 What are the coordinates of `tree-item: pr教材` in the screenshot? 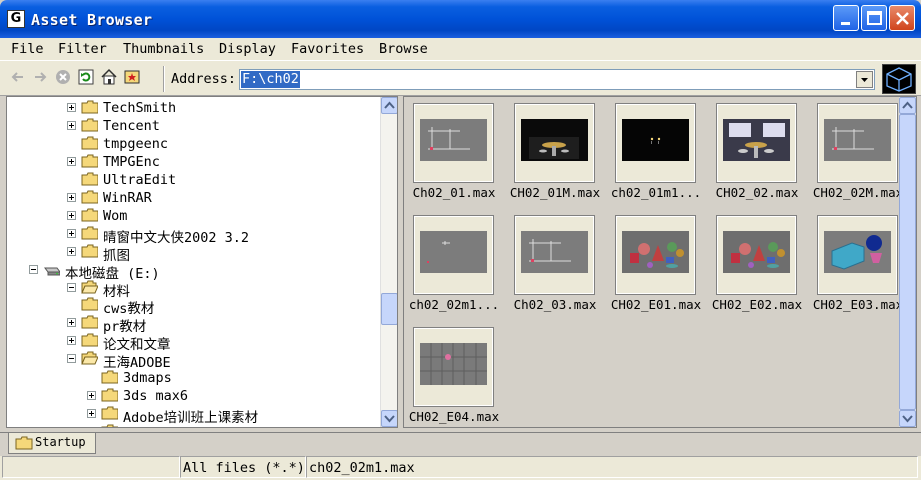 It's located at (192, 324).